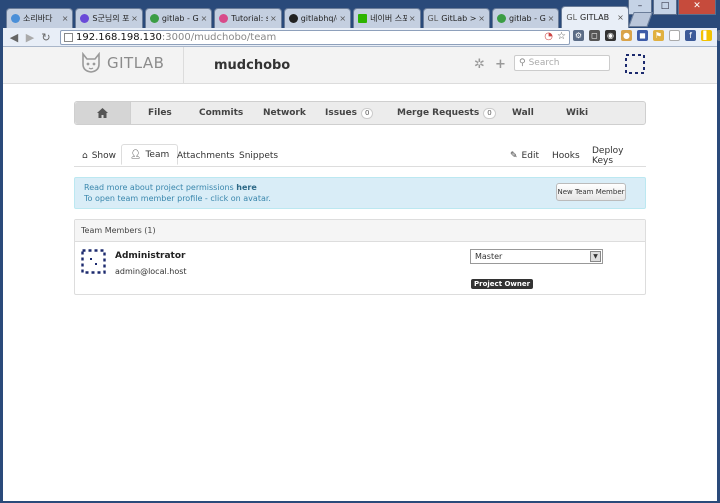  I want to click on sync-icon: ◔, so click(548, 36).